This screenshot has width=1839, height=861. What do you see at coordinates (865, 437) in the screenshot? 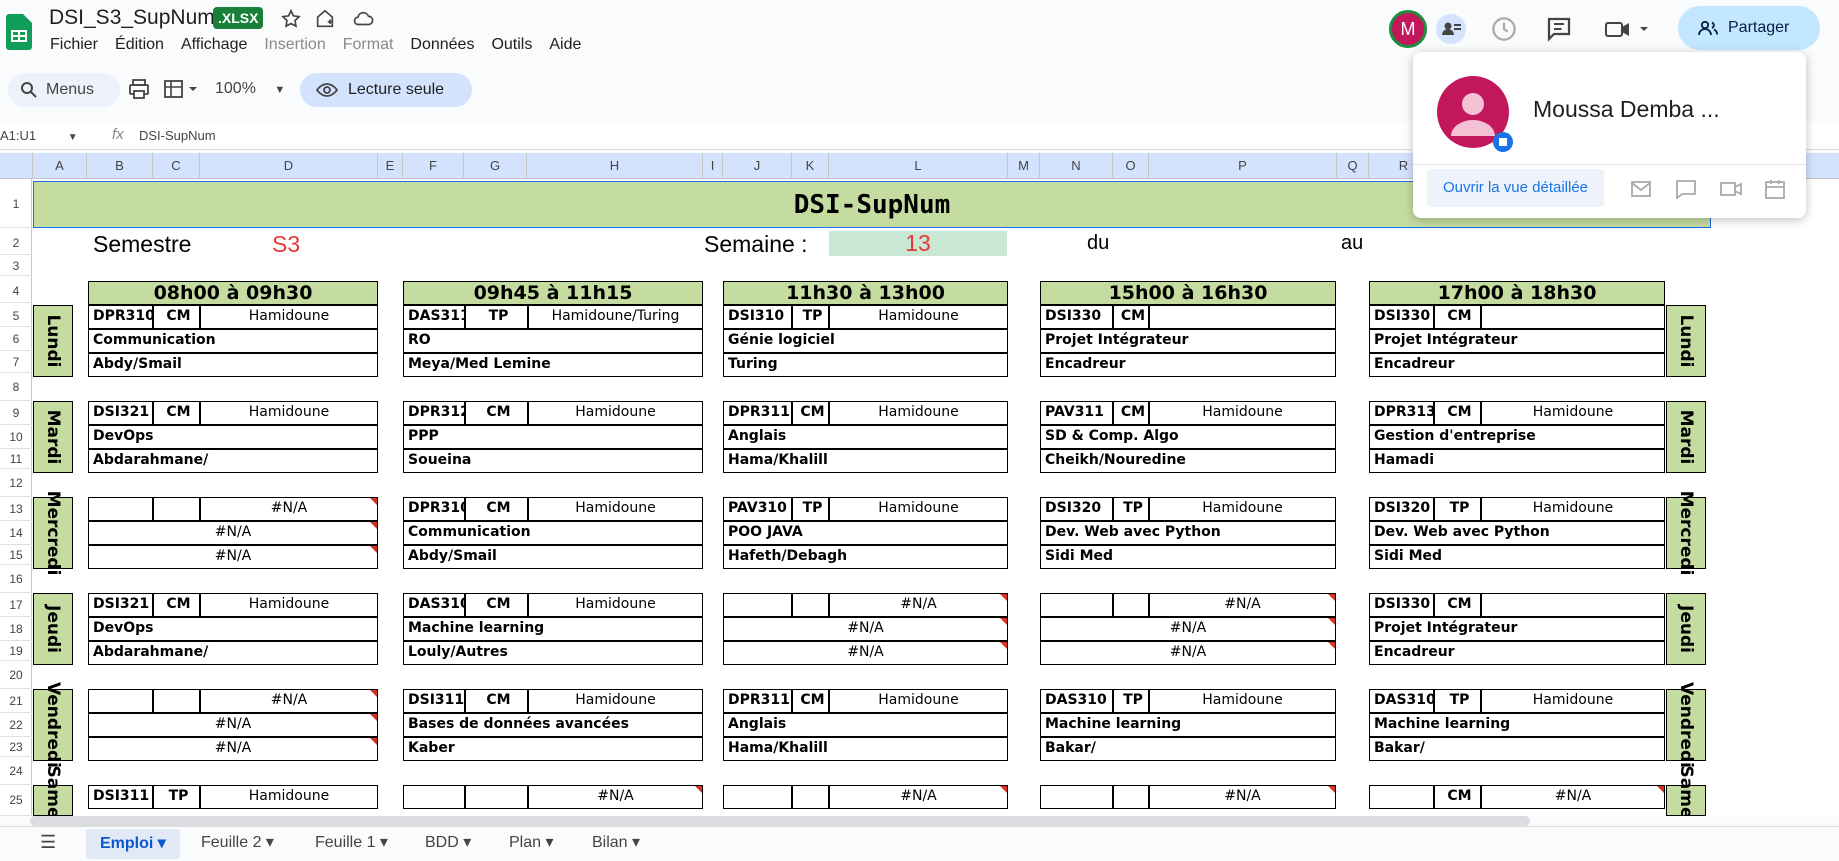
I see `course-title: Anglais` at bounding box center [865, 437].